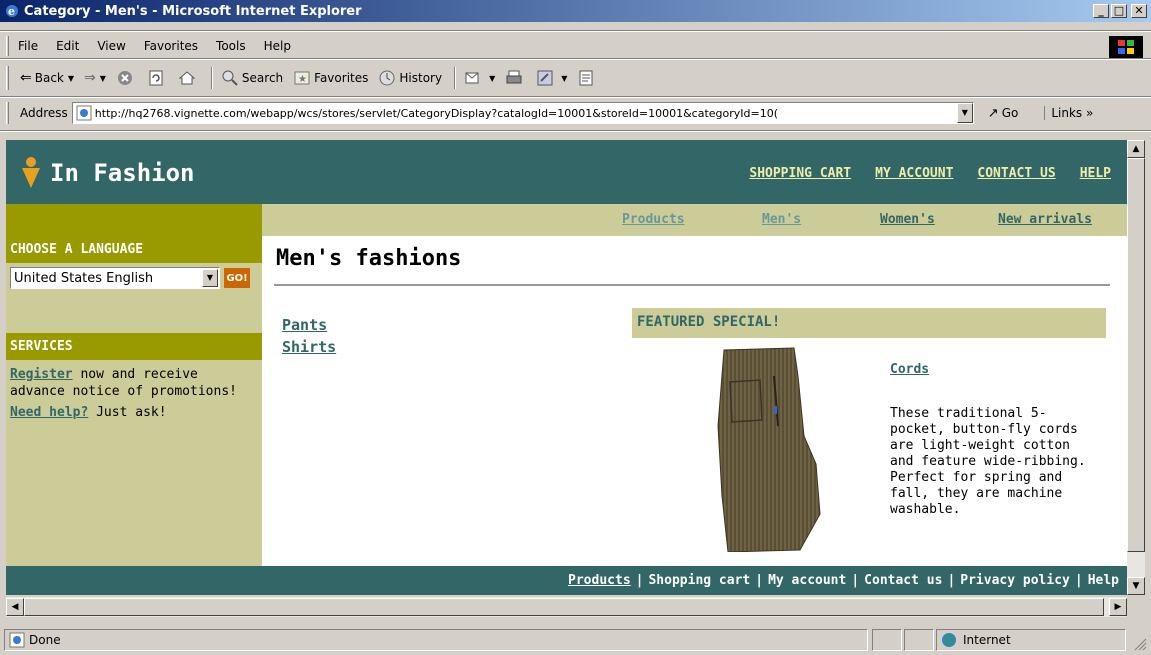 The width and height of the screenshot is (1151, 655). What do you see at coordinates (115, 278) in the screenshot?
I see `language-select: United States English ▼` at bounding box center [115, 278].